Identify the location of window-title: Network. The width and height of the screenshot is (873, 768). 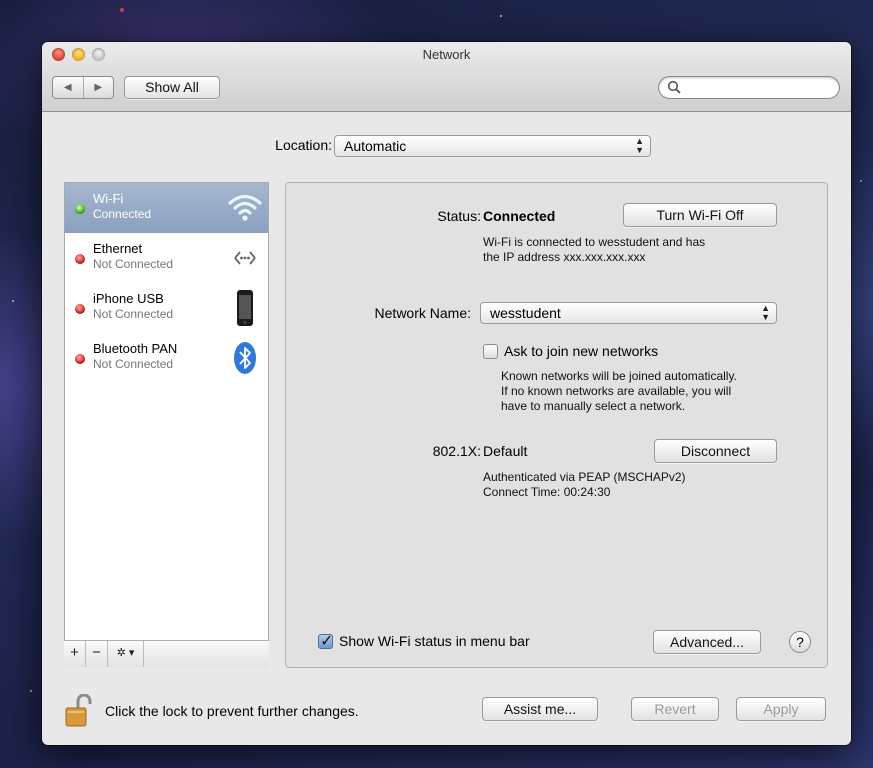
(446, 54).